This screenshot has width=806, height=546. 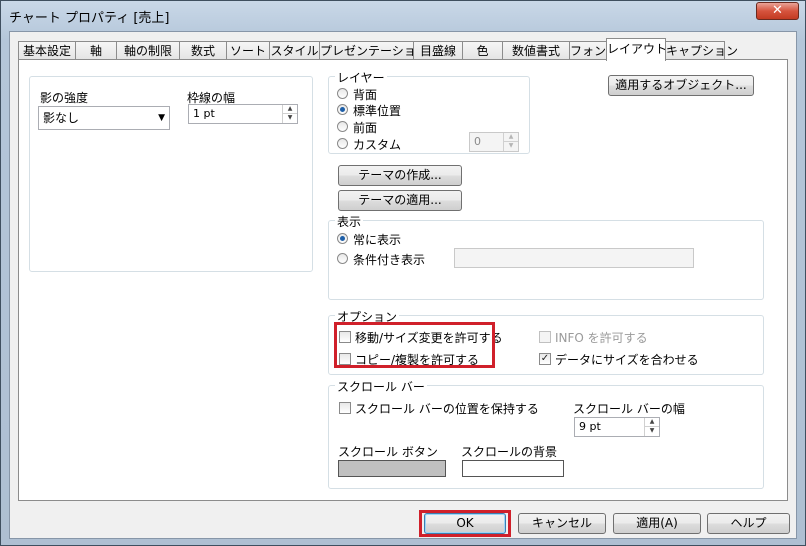 I want to click on tab-presentation: プレゼンテーション, so click(x=373, y=50).